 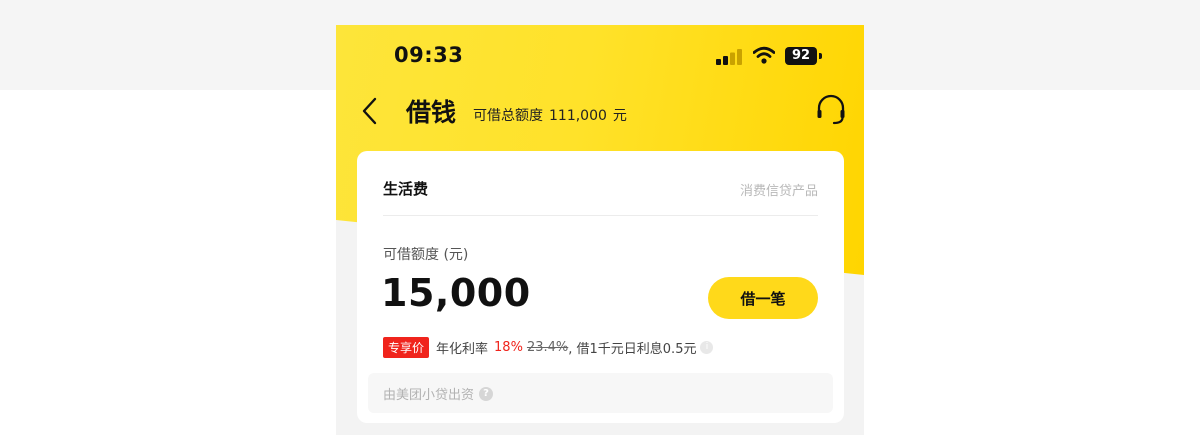 What do you see at coordinates (462, 349) in the screenshot?
I see `annual-rate-label: 年化利率` at bounding box center [462, 349].